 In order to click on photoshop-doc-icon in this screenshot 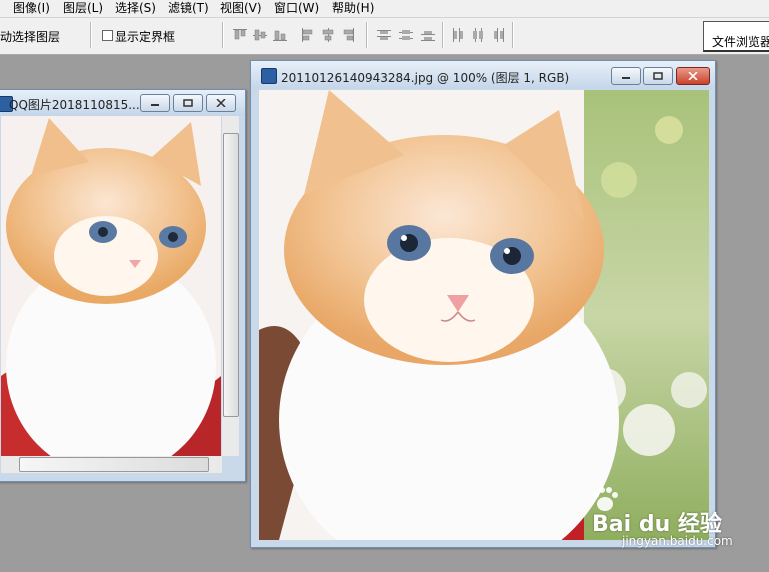, I will do `click(269, 76)`.